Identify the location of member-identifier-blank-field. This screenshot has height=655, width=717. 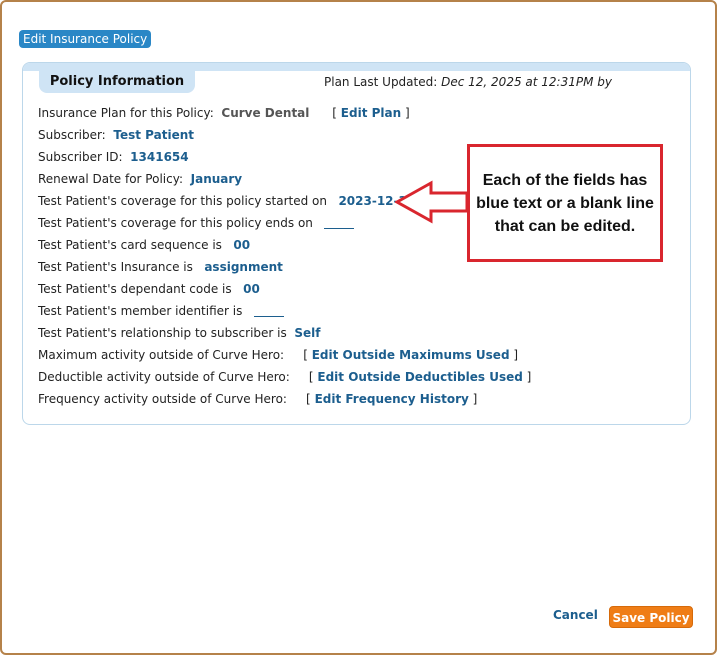
(268, 311).